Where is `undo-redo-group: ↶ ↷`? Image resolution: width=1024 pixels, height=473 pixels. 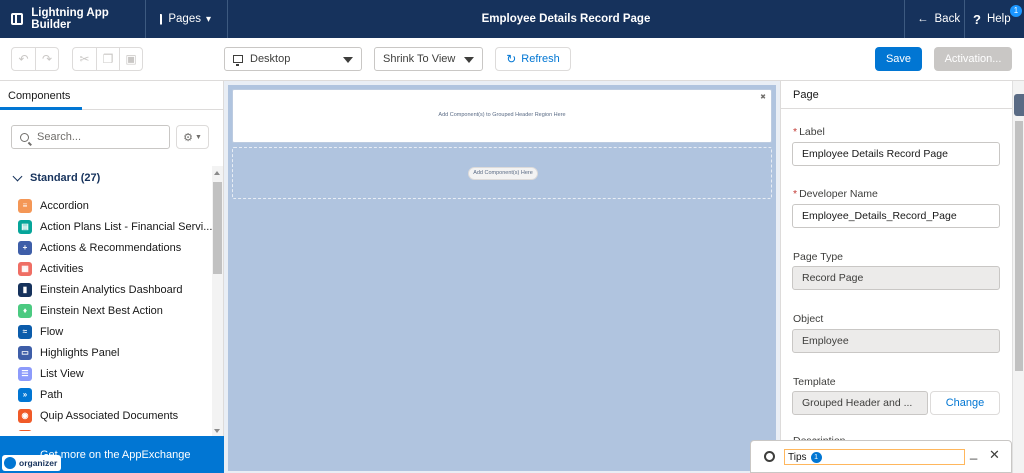 undo-redo-group: ↶ ↷ is located at coordinates (35, 59).